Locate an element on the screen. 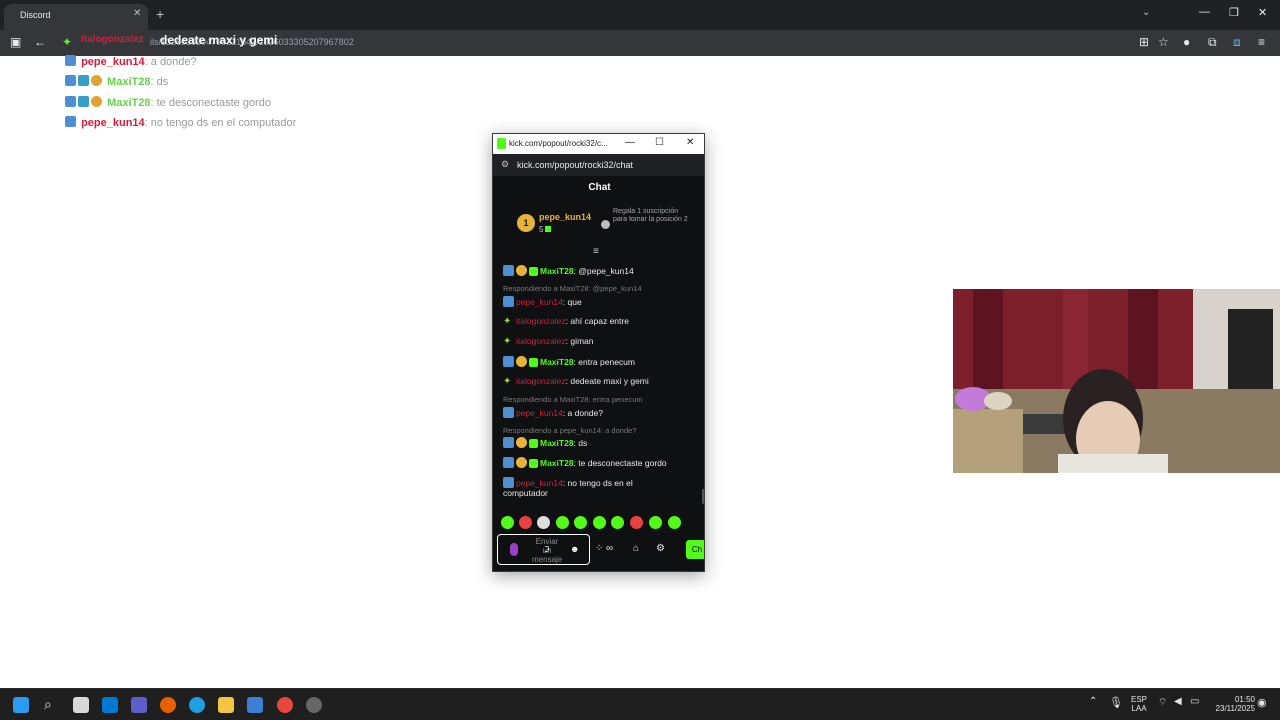 The height and width of the screenshot is (720, 1280). notification-icon: ◉ is located at coordinates (1262, 702).